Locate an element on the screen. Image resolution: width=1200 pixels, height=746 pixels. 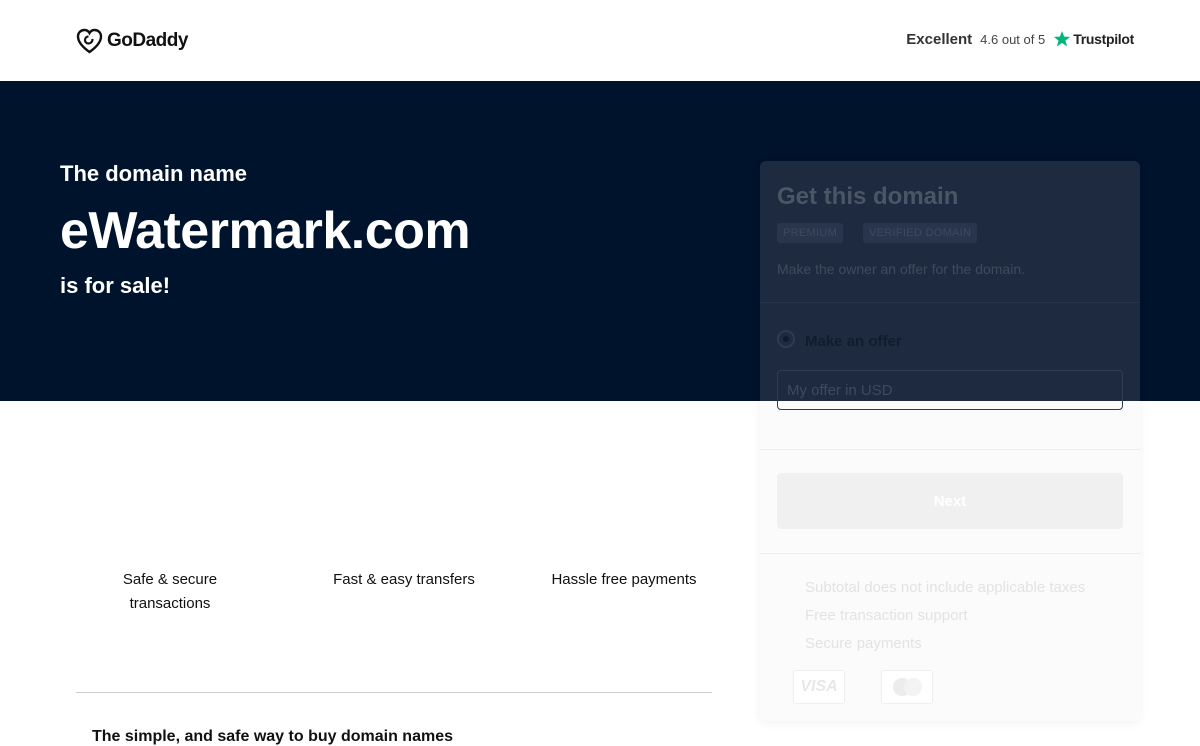
premium-badge: PREMIUM is located at coordinates (810, 233).